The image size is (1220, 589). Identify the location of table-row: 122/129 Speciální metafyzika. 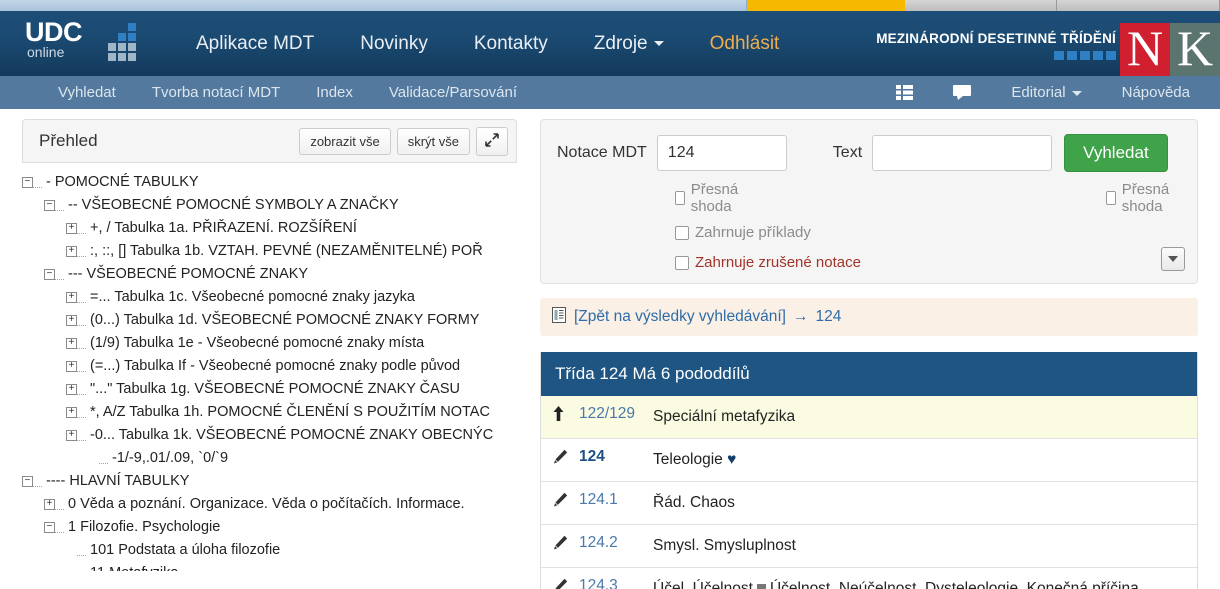
(869, 417).